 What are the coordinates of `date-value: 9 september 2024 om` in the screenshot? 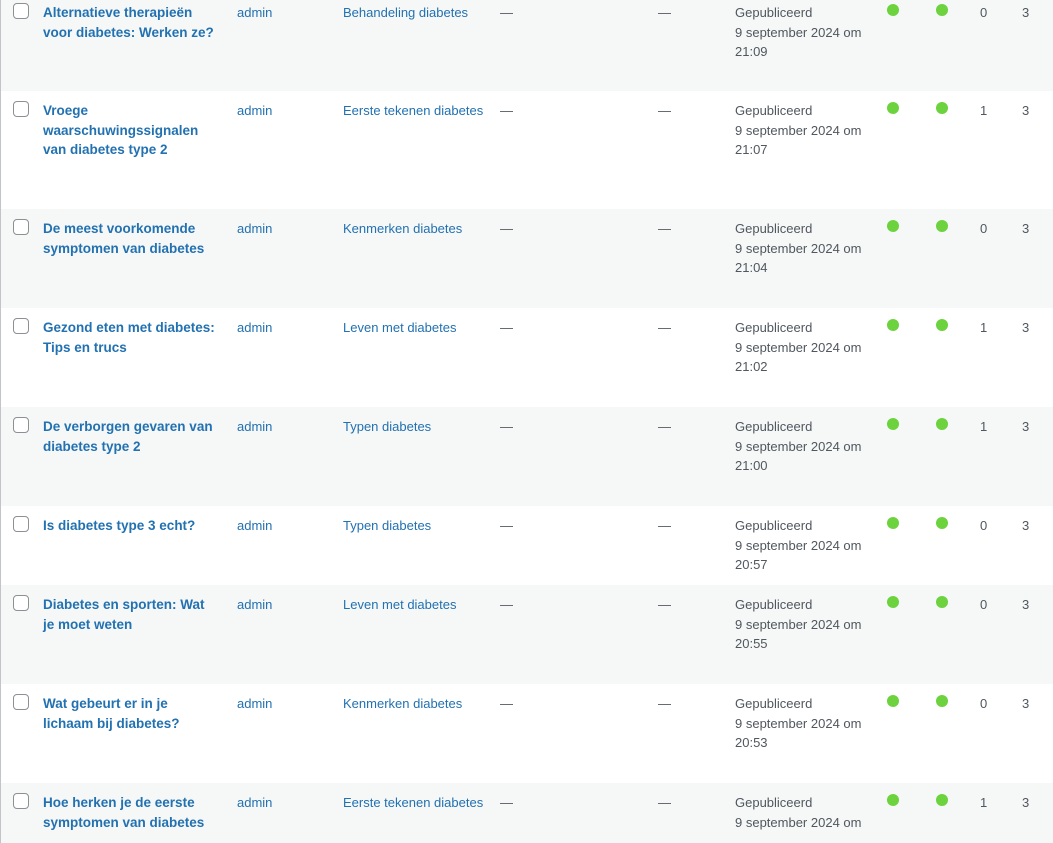 It's located at (798, 822).